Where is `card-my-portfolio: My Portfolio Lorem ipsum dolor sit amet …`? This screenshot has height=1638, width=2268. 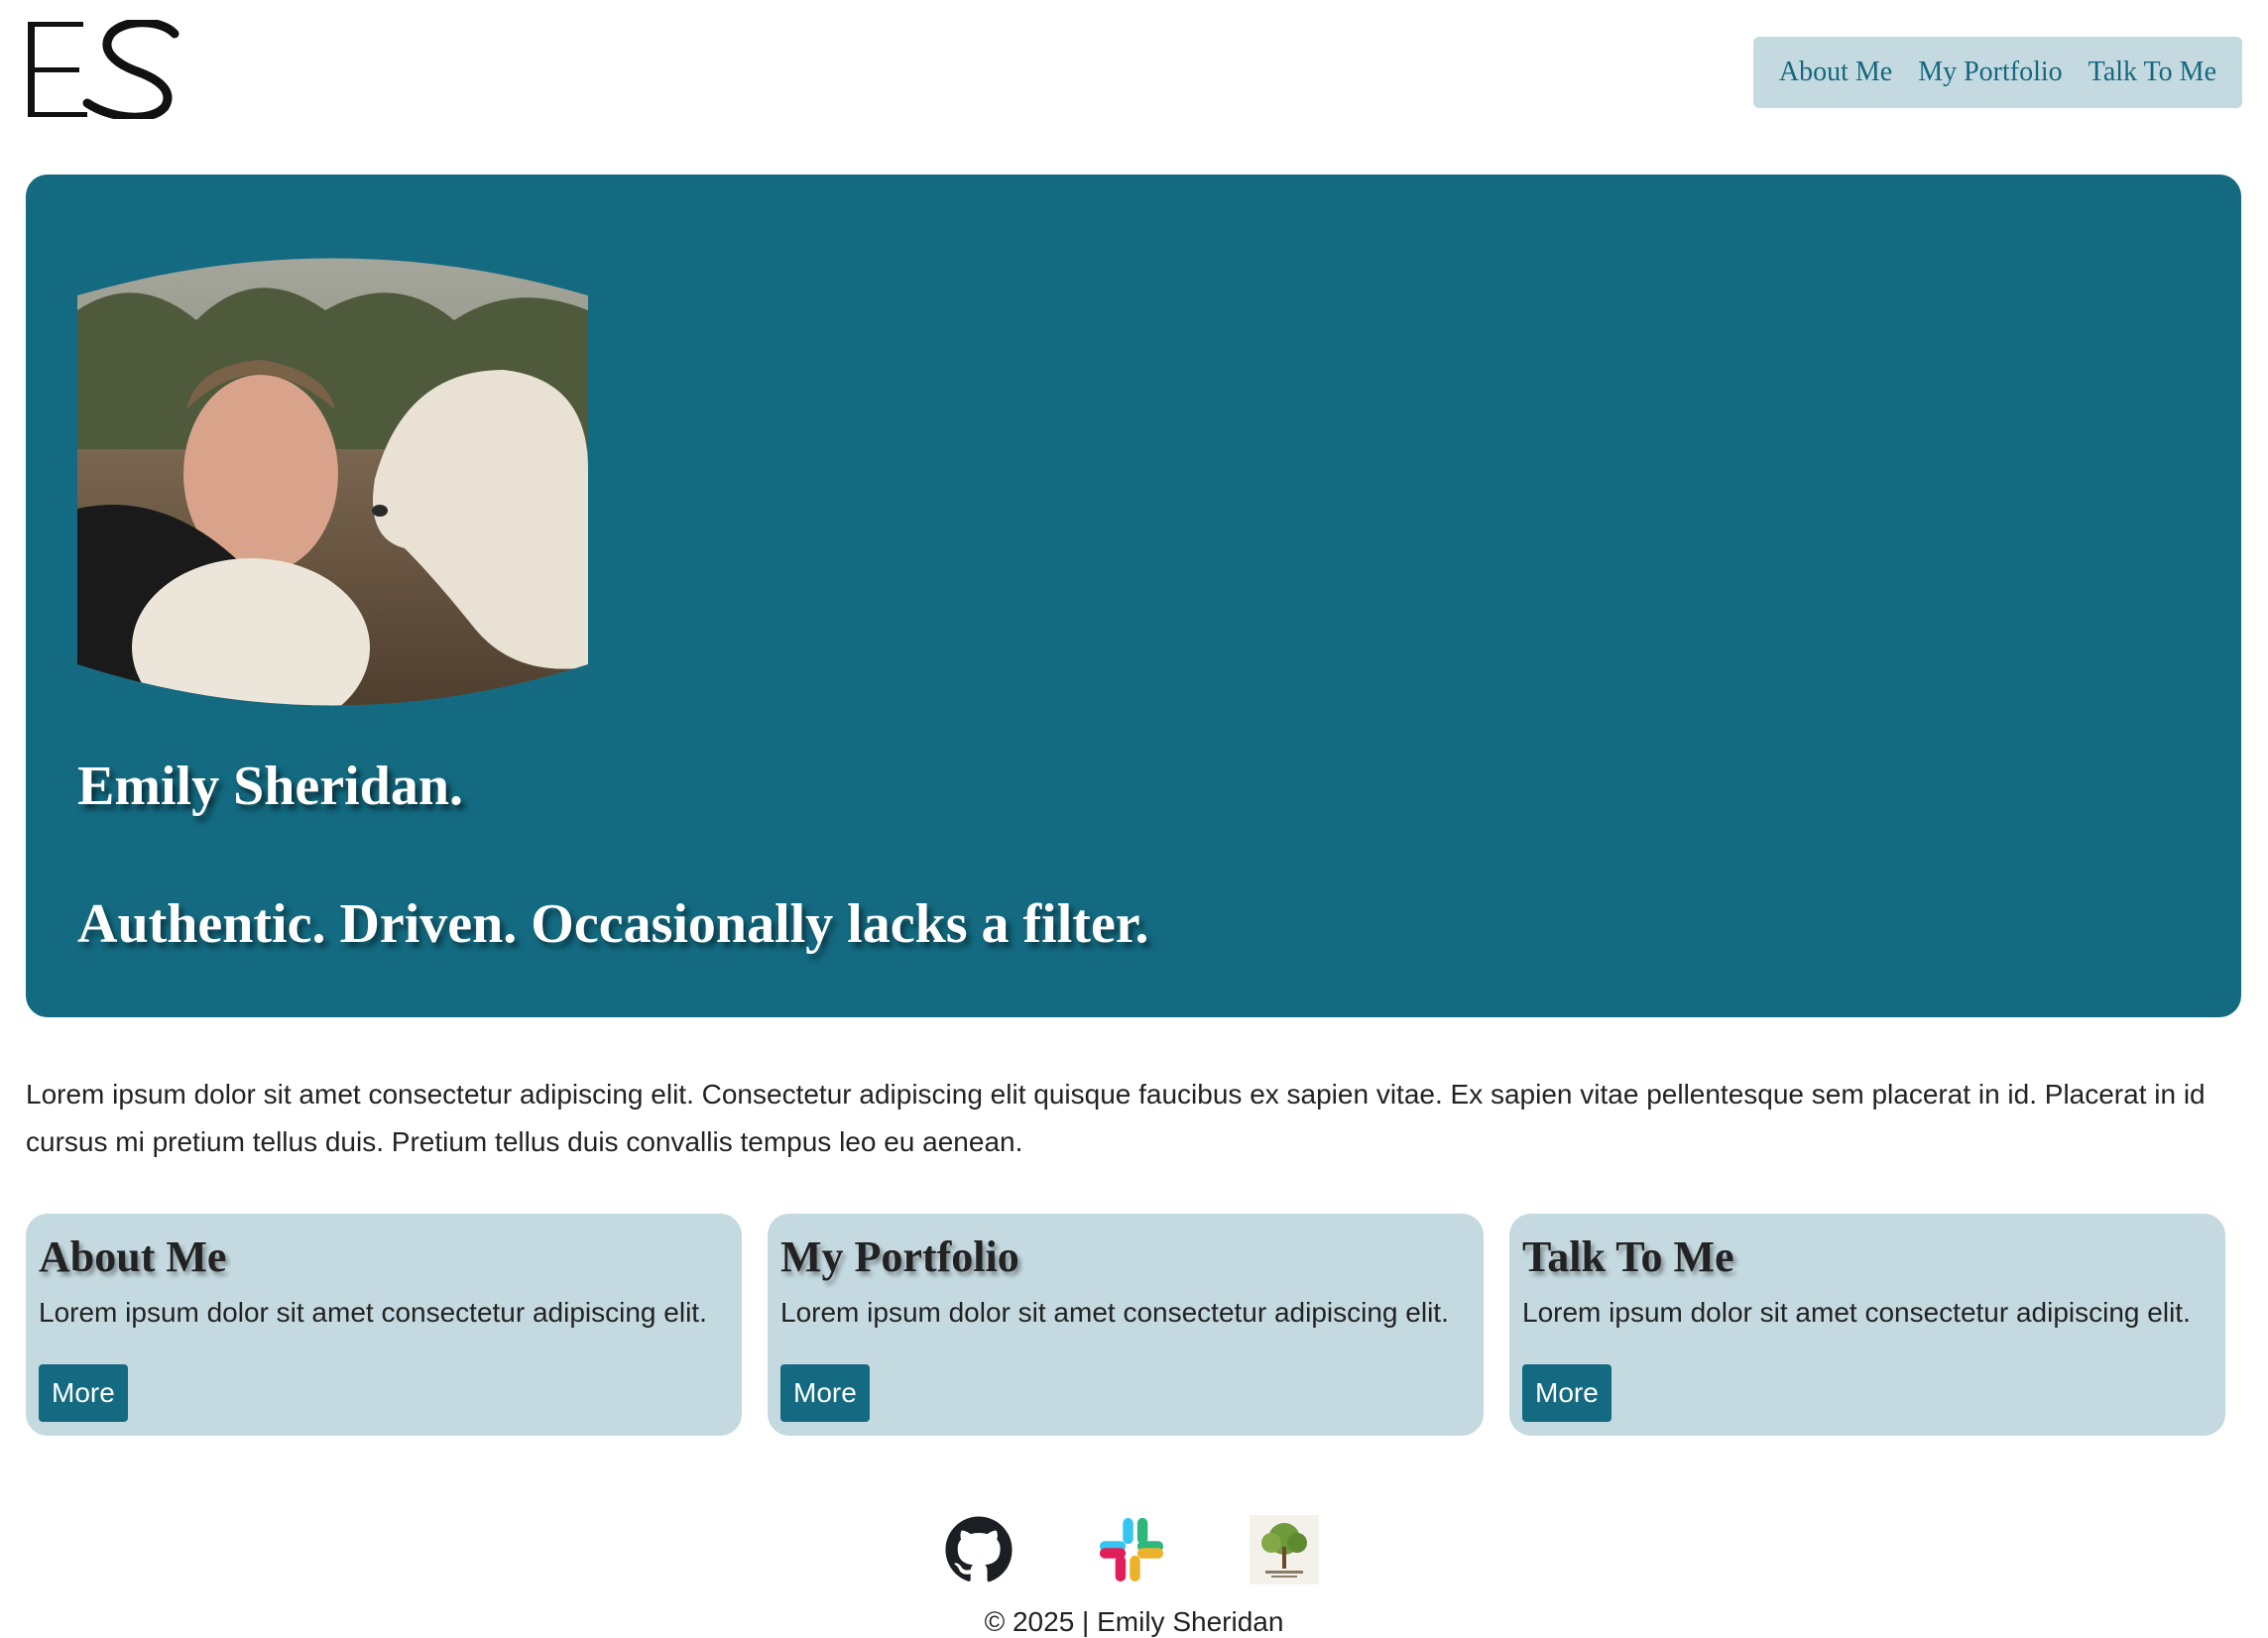
card-my-portfolio: My Portfolio Lorem ipsum dolor sit amet … is located at coordinates (1126, 1325).